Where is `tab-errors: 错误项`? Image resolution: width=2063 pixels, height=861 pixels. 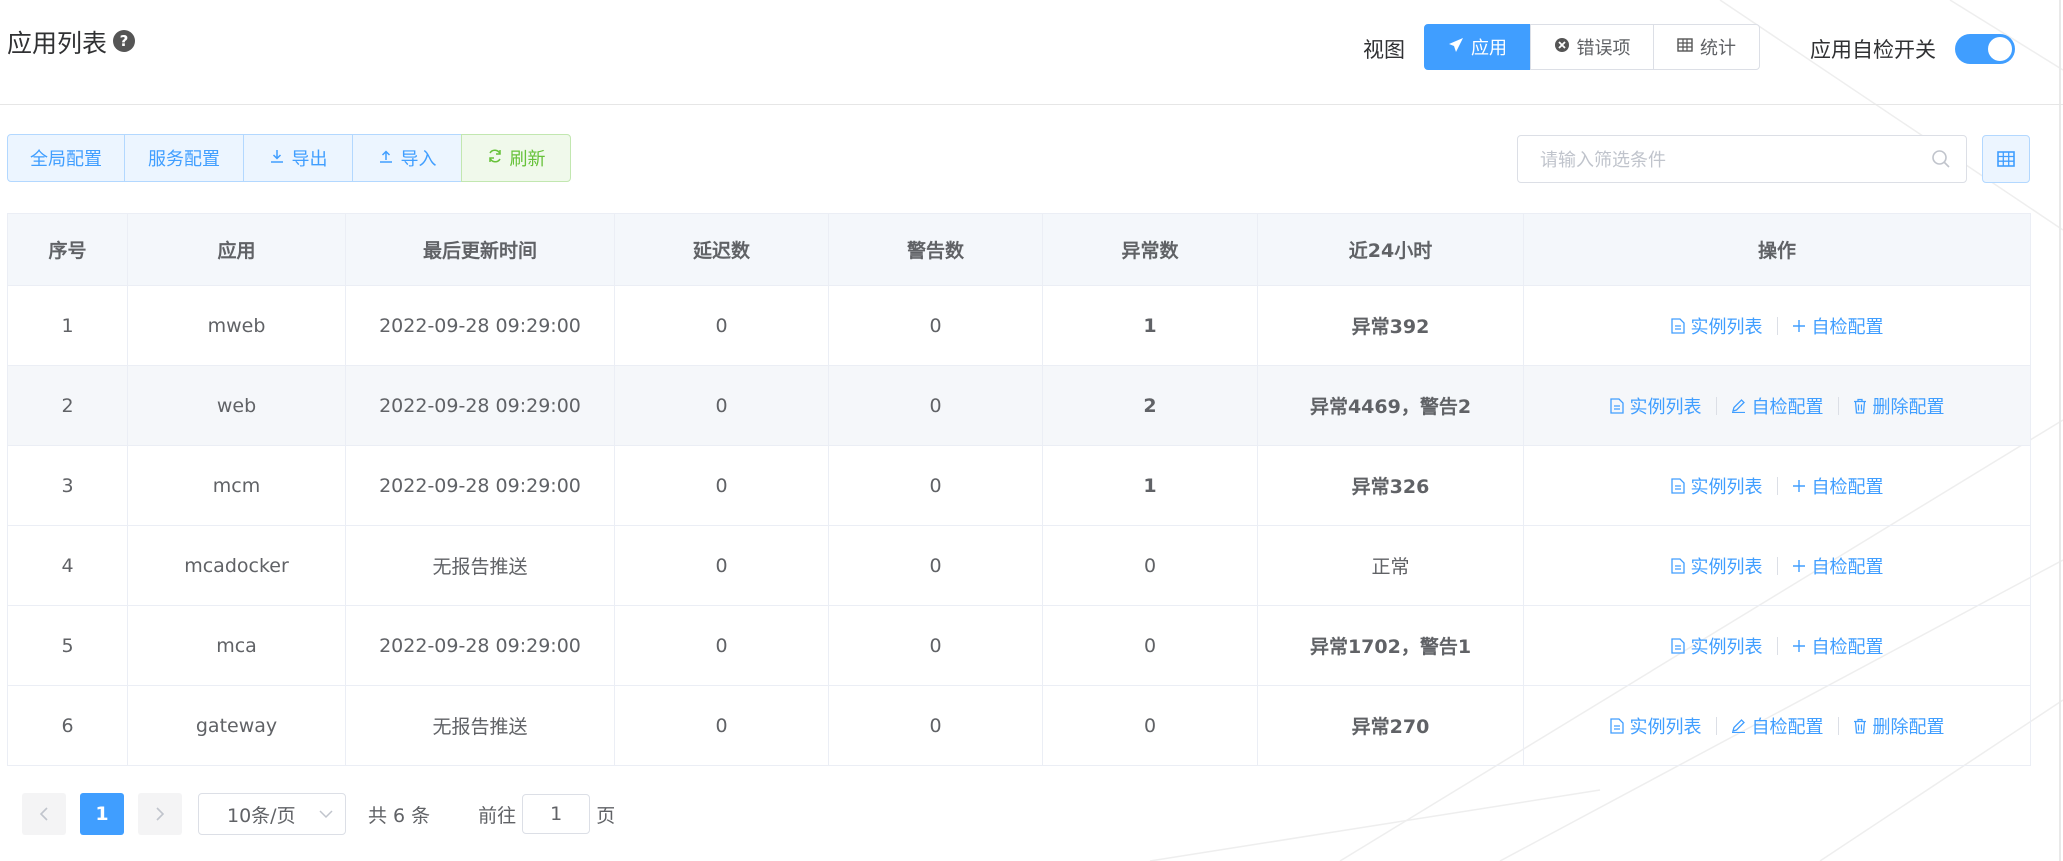
tab-errors: 错误项 is located at coordinates (1592, 47).